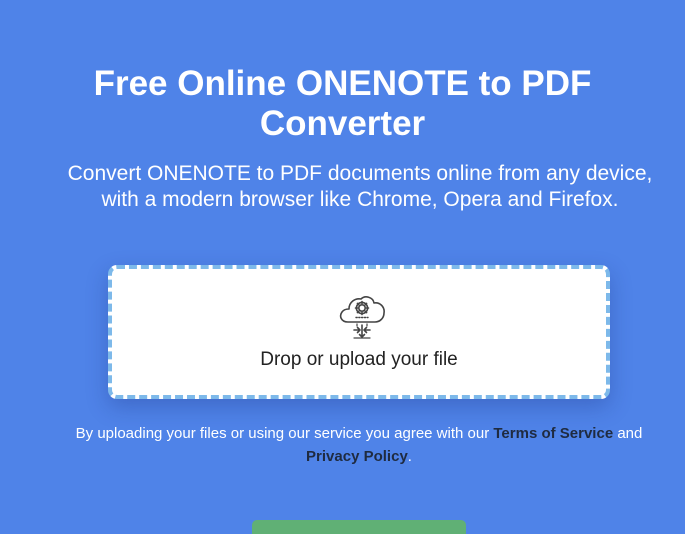  I want to click on terms-suffix: ., so click(409, 456).